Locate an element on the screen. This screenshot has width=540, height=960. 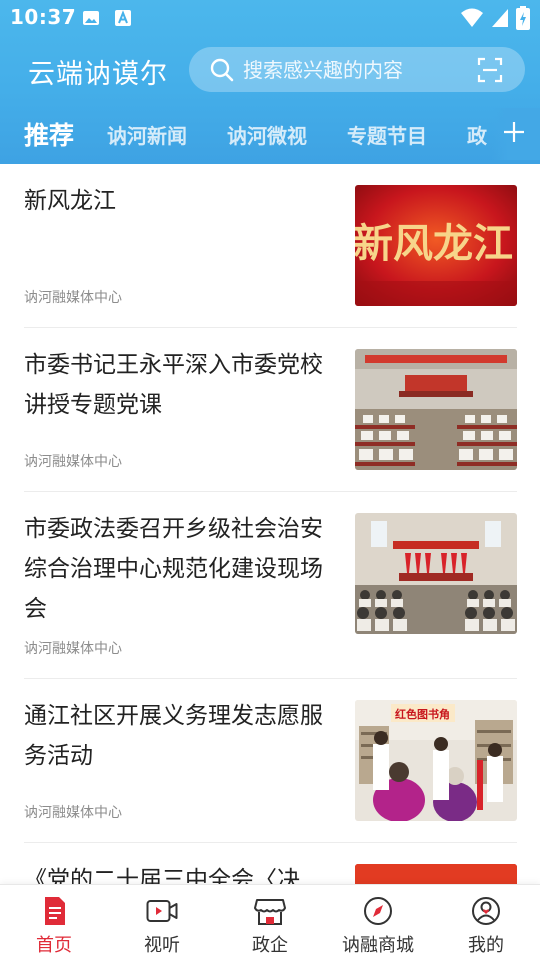
gallery-icon is located at coordinates (91, 18).